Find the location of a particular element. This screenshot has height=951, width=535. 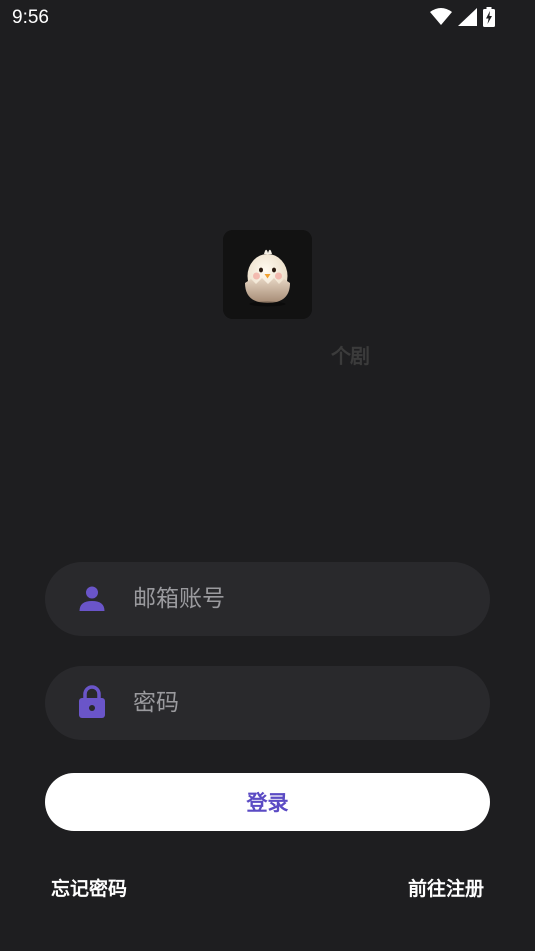

app-logo is located at coordinates (267, 274).